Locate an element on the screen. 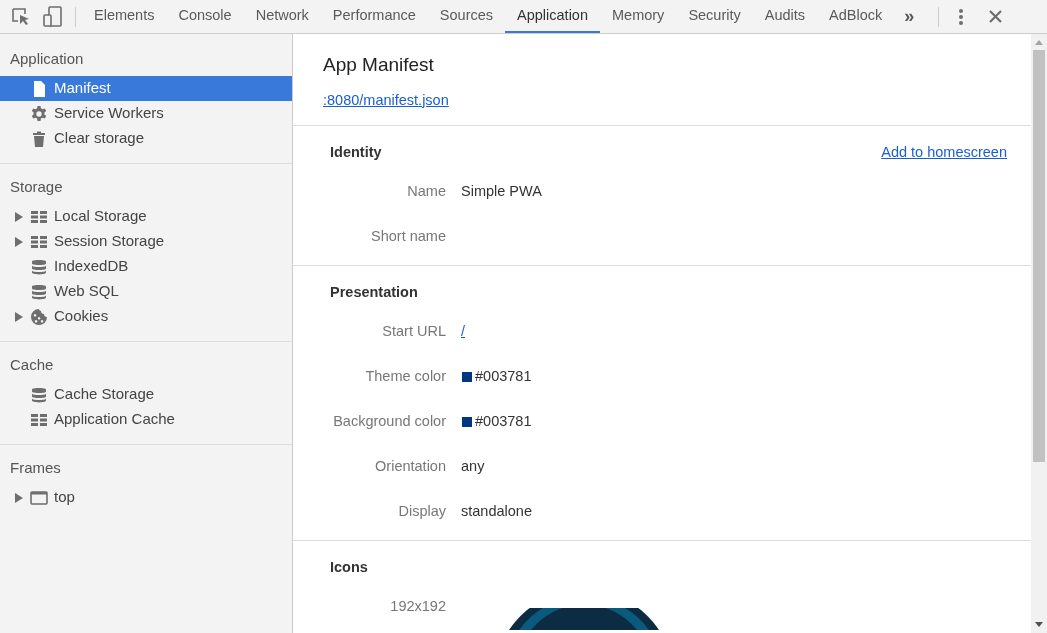 The height and width of the screenshot is (633, 1047). sidebar-item-label: Web SQL is located at coordinates (86, 291).